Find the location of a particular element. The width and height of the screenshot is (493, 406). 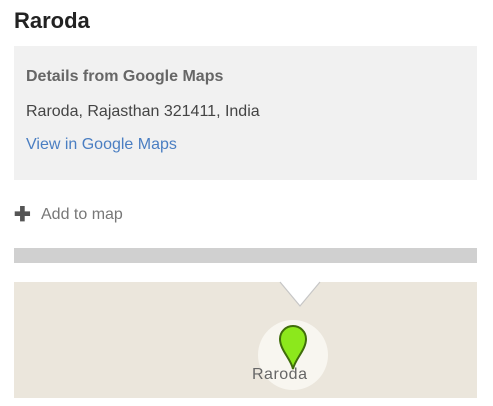

add-to-map-button: ✚ Add to map is located at coordinates (68, 215).